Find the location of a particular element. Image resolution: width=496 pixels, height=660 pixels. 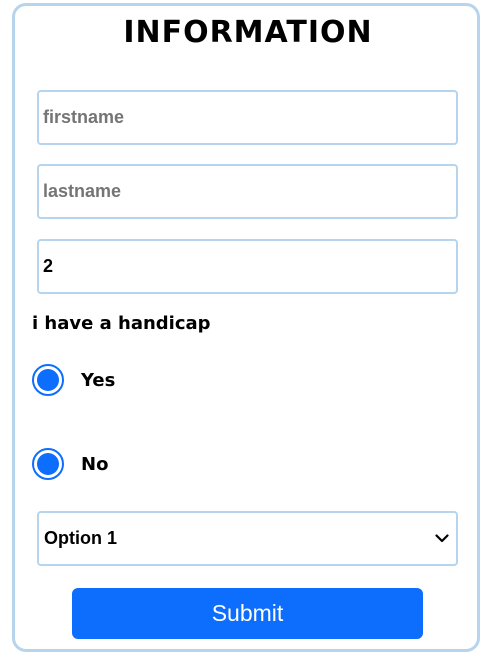

radio-button-no is located at coordinates (48, 464).